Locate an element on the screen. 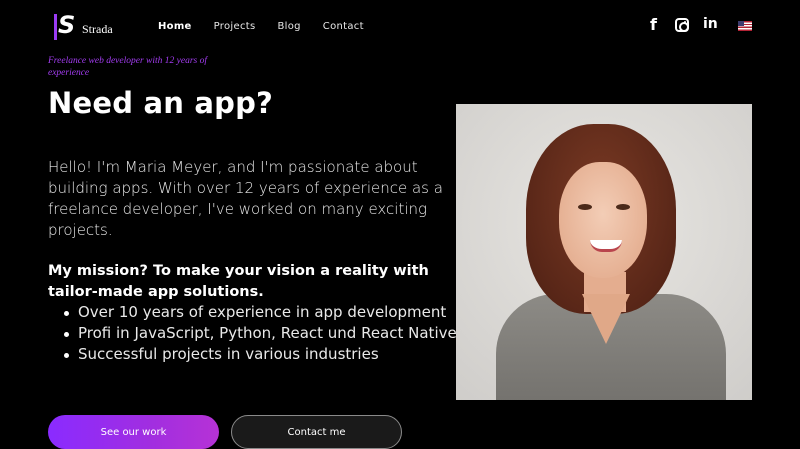  brand-logo: S Strada is located at coordinates (82, 25).